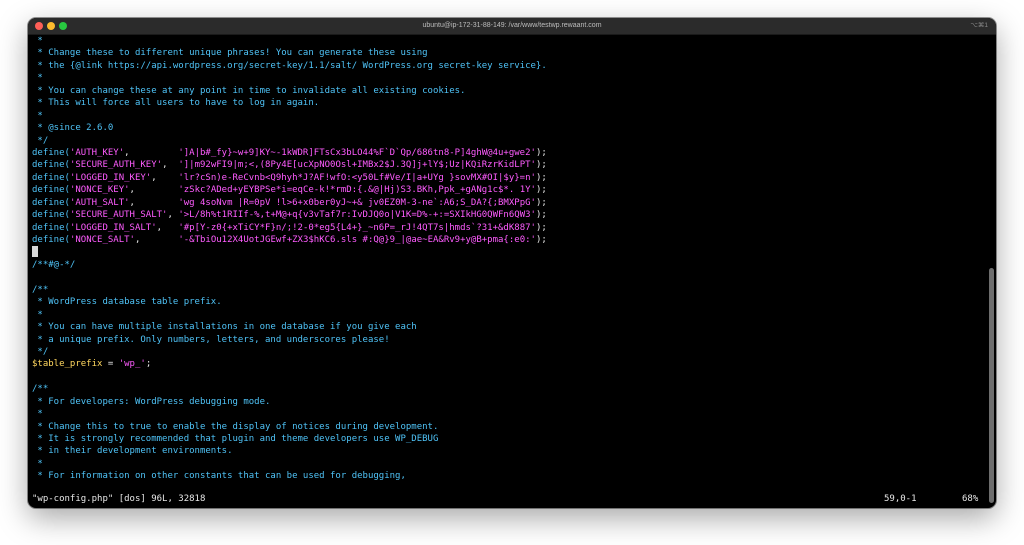 This screenshot has height=545, width=1024. What do you see at coordinates (127, 302) in the screenshot?
I see `code-token: * WordPress database table prefix.` at bounding box center [127, 302].